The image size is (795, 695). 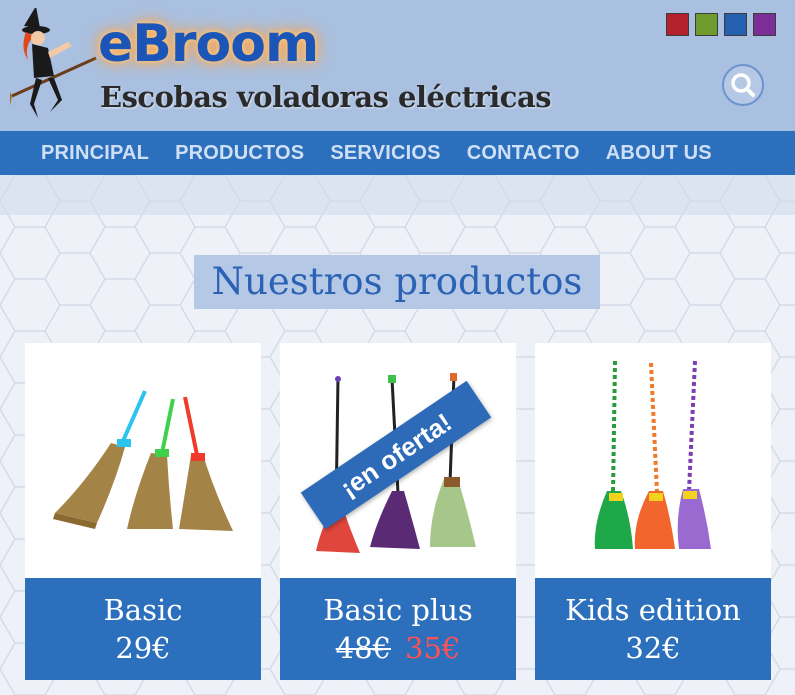 I want to click on theme-swatch-red, so click(x=677, y=24).